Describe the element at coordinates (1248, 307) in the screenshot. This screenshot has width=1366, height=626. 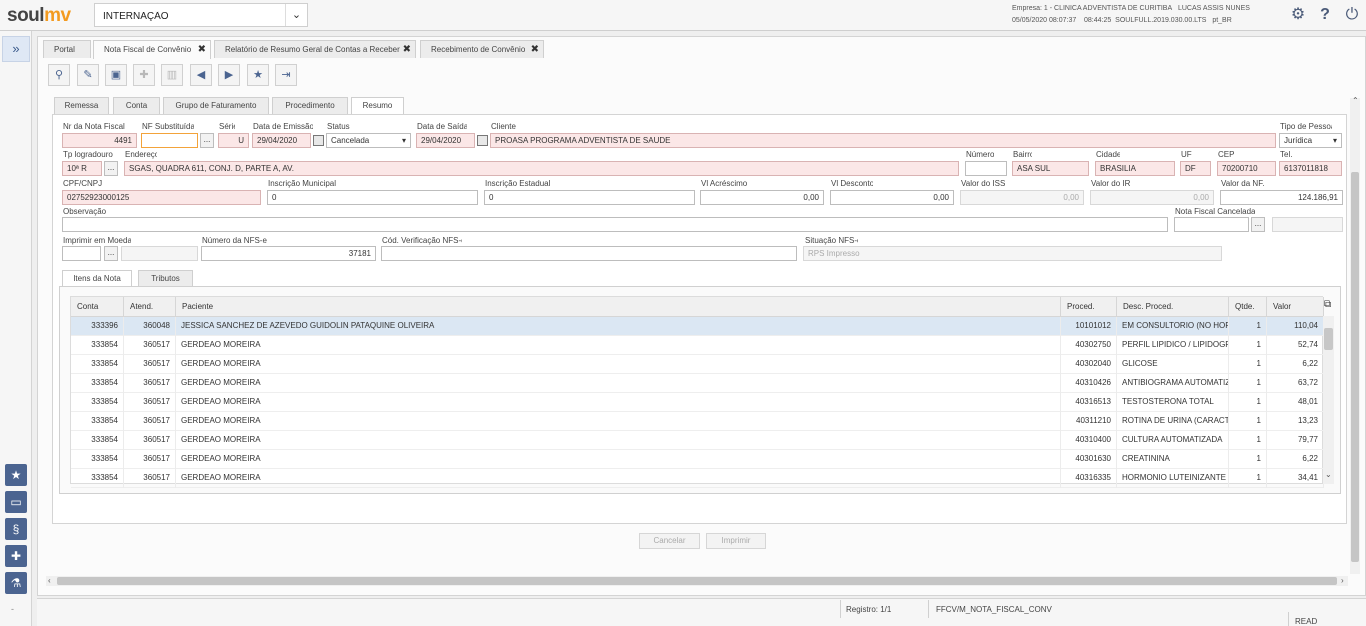
I see `col-header-qtde: Qtde.` at that location.